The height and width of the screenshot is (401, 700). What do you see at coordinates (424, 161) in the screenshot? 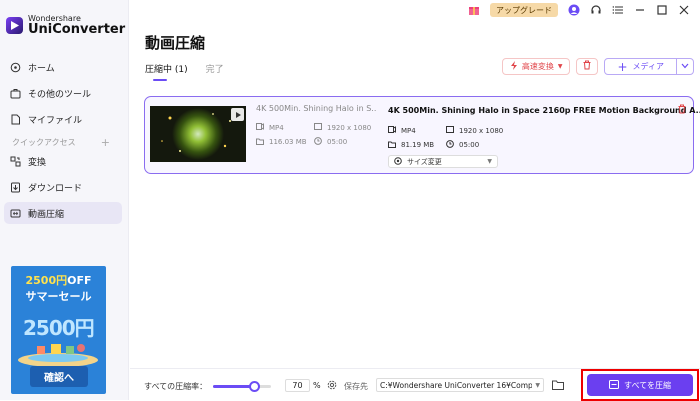
I see `size-change-label: サイズ変更` at bounding box center [424, 161].